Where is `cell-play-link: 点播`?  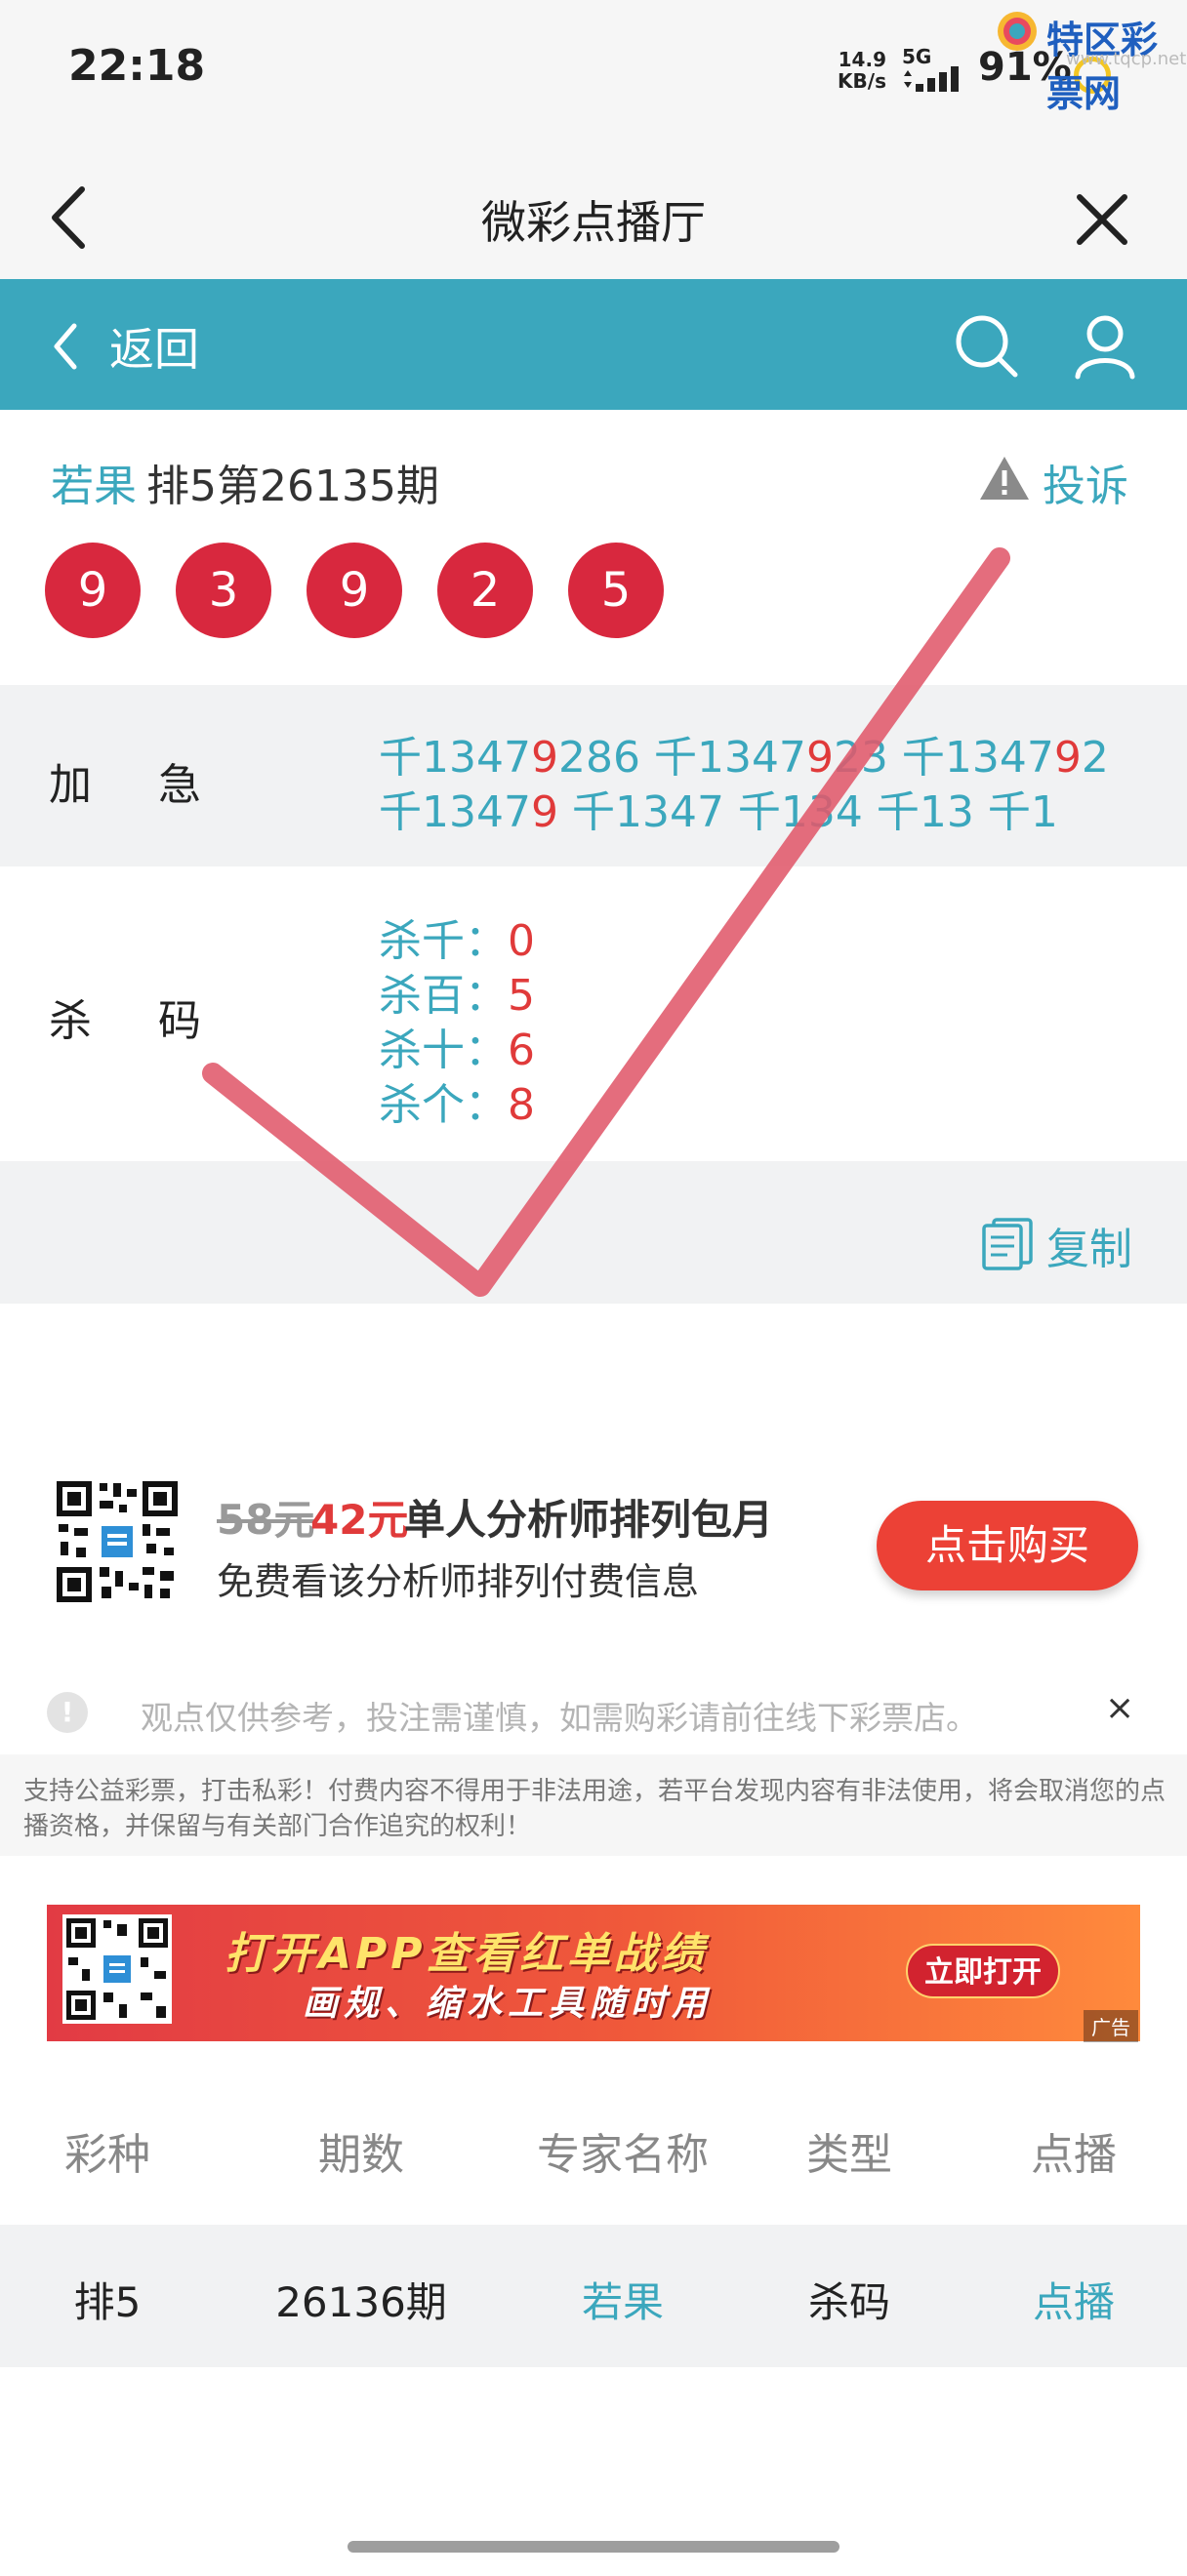 cell-play-link: 点播 is located at coordinates (1073, 2299).